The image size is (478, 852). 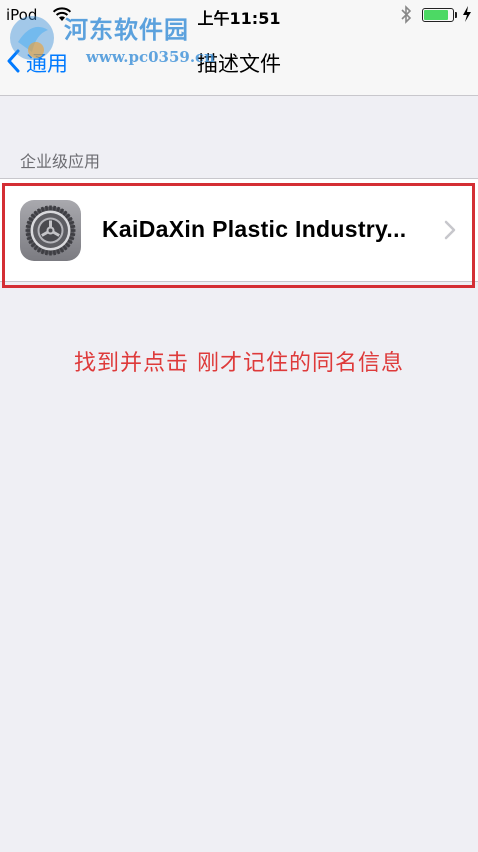 What do you see at coordinates (239, 15) in the screenshot?
I see `status-bar: iPod 上午11:51` at bounding box center [239, 15].